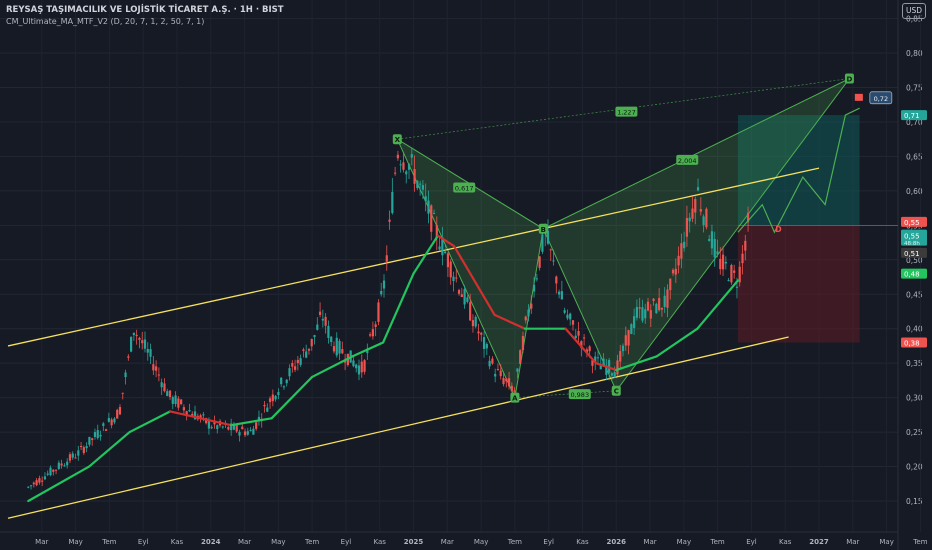  Describe the element at coordinates (684, 542) in the screenshot. I see `x-tick-label: May` at that location.